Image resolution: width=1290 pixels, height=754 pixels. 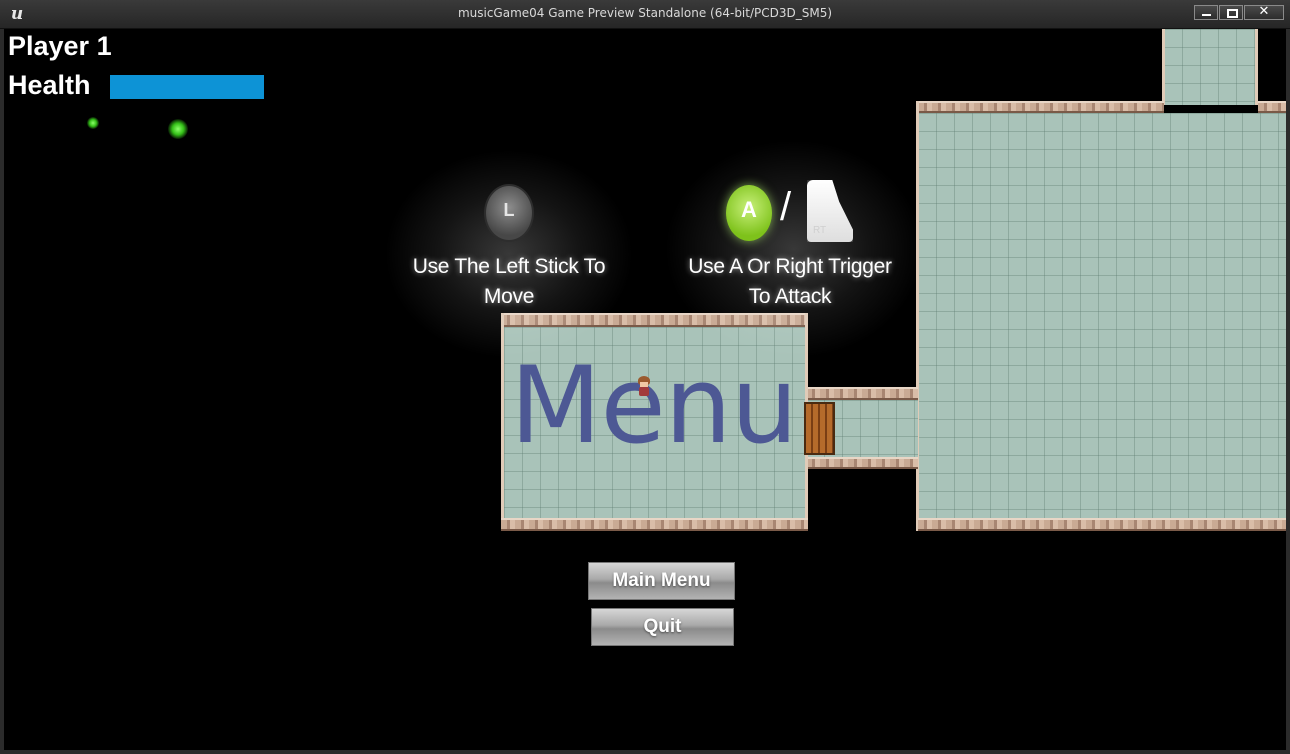 What do you see at coordinates (819, 428) in the screenshot?
I see `wooden-door` at bounding box center [819, 428].